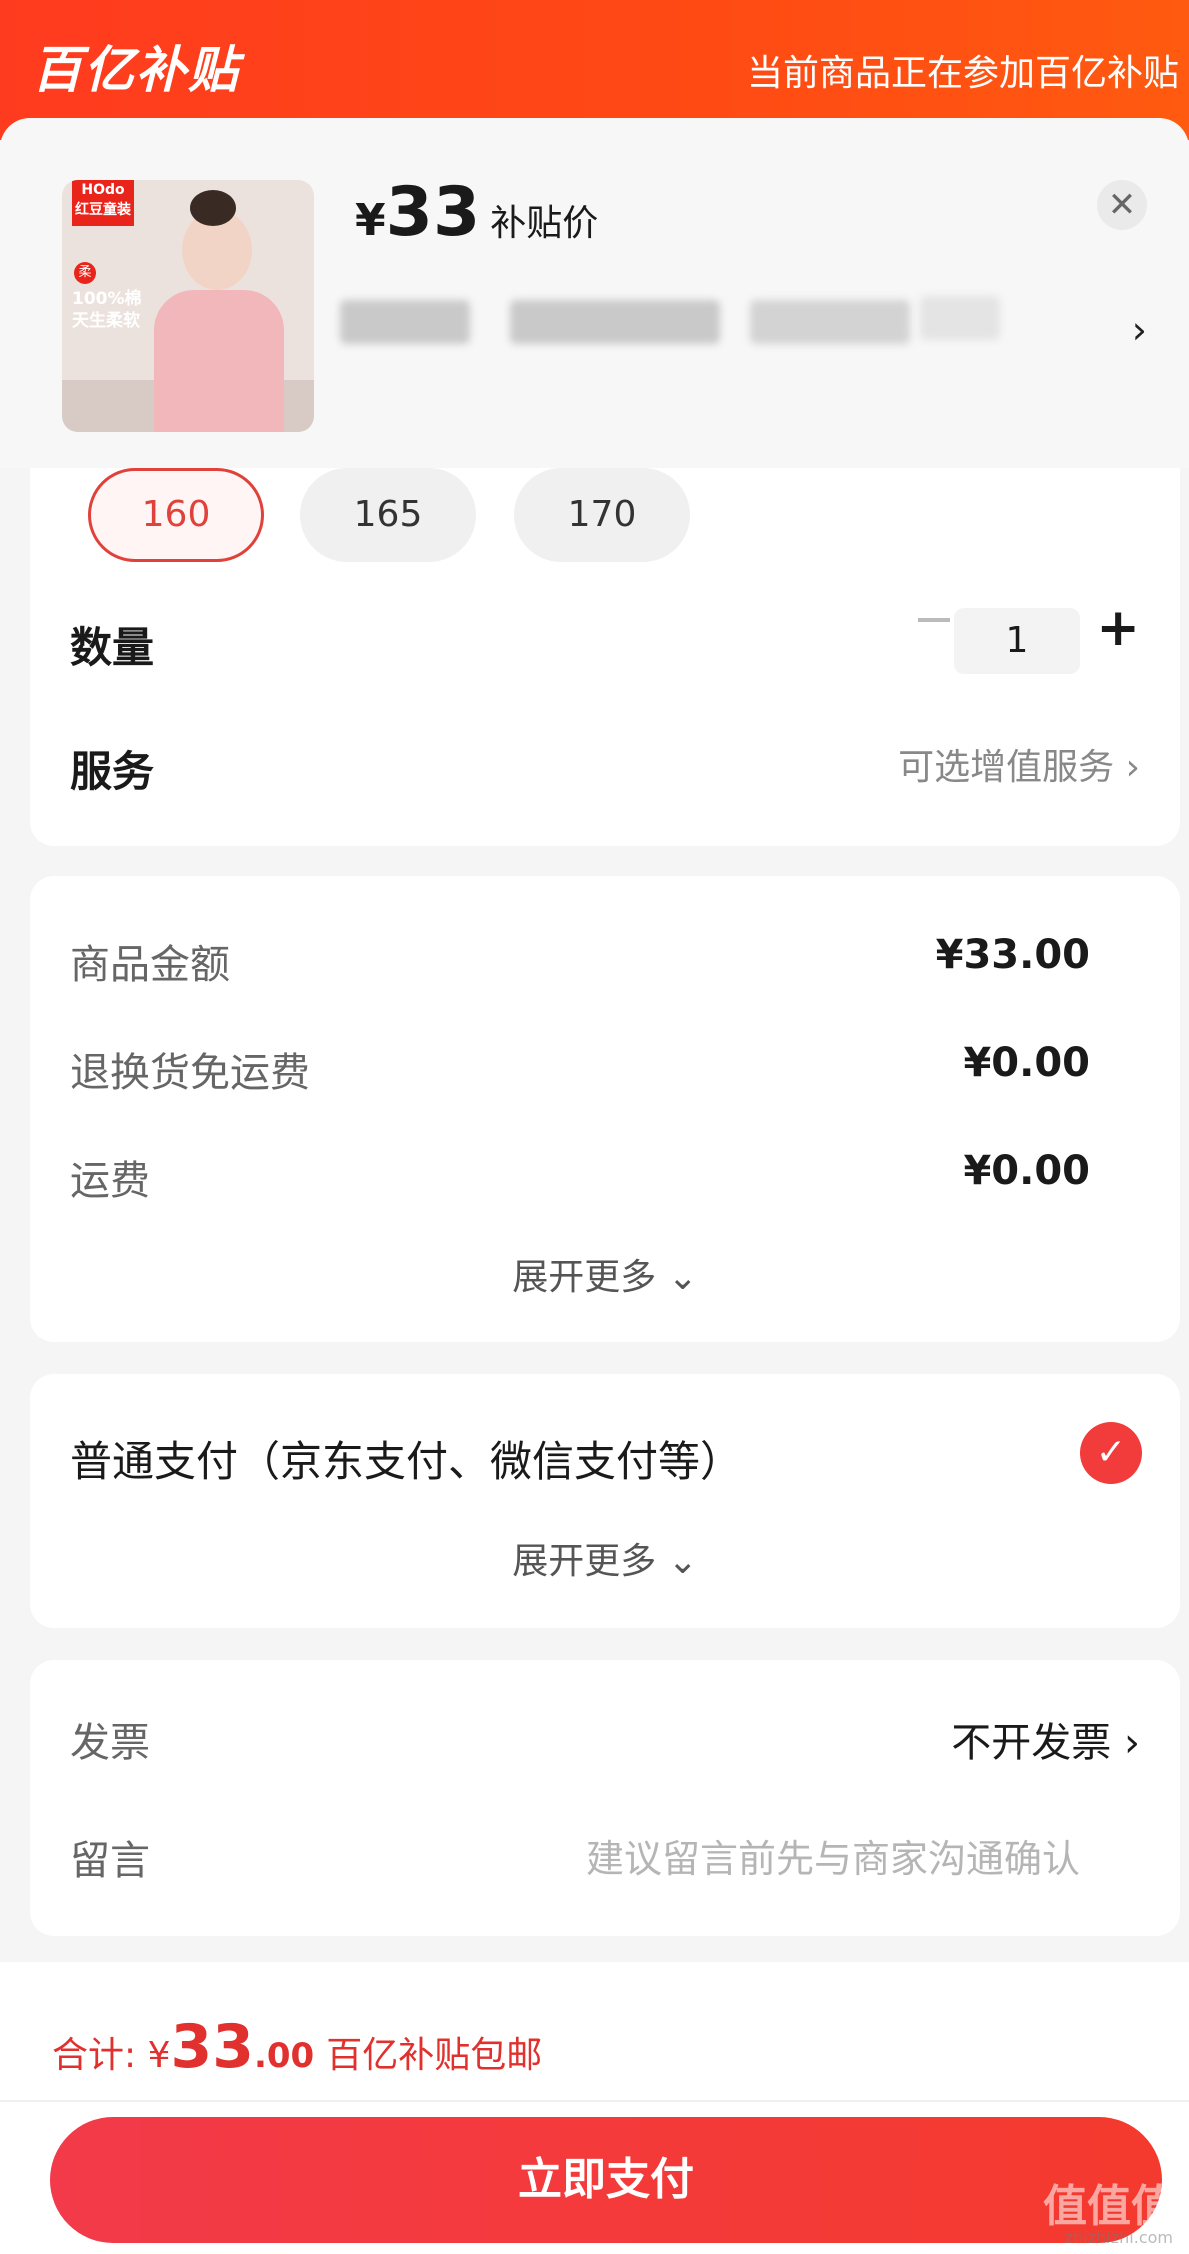  Describe the element at coordinates (150, 965) in the screenshot. I see `goods-amount-label: 商品金额` at that location.